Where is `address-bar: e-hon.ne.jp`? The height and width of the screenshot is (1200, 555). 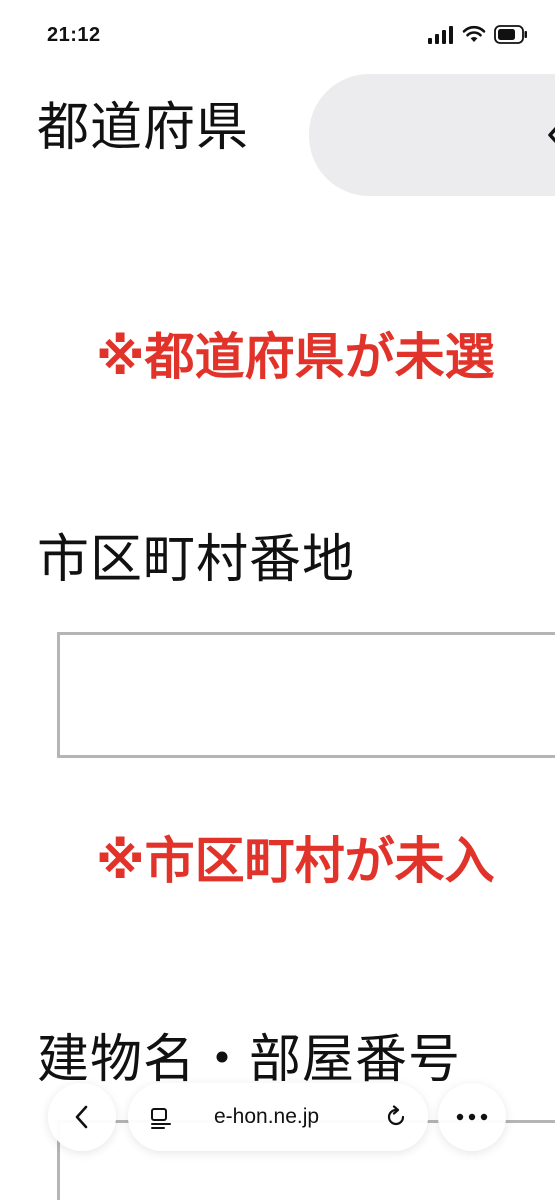
address-bar: e-hon.ne.jp is located at coordinates (278, 1117).